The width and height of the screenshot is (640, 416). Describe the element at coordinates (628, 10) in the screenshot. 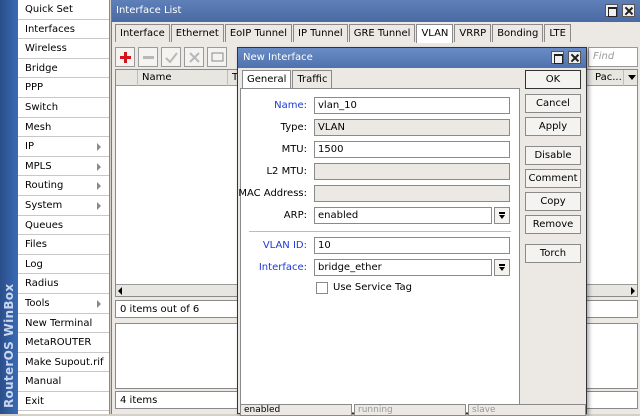

I see `close-button` at that location.